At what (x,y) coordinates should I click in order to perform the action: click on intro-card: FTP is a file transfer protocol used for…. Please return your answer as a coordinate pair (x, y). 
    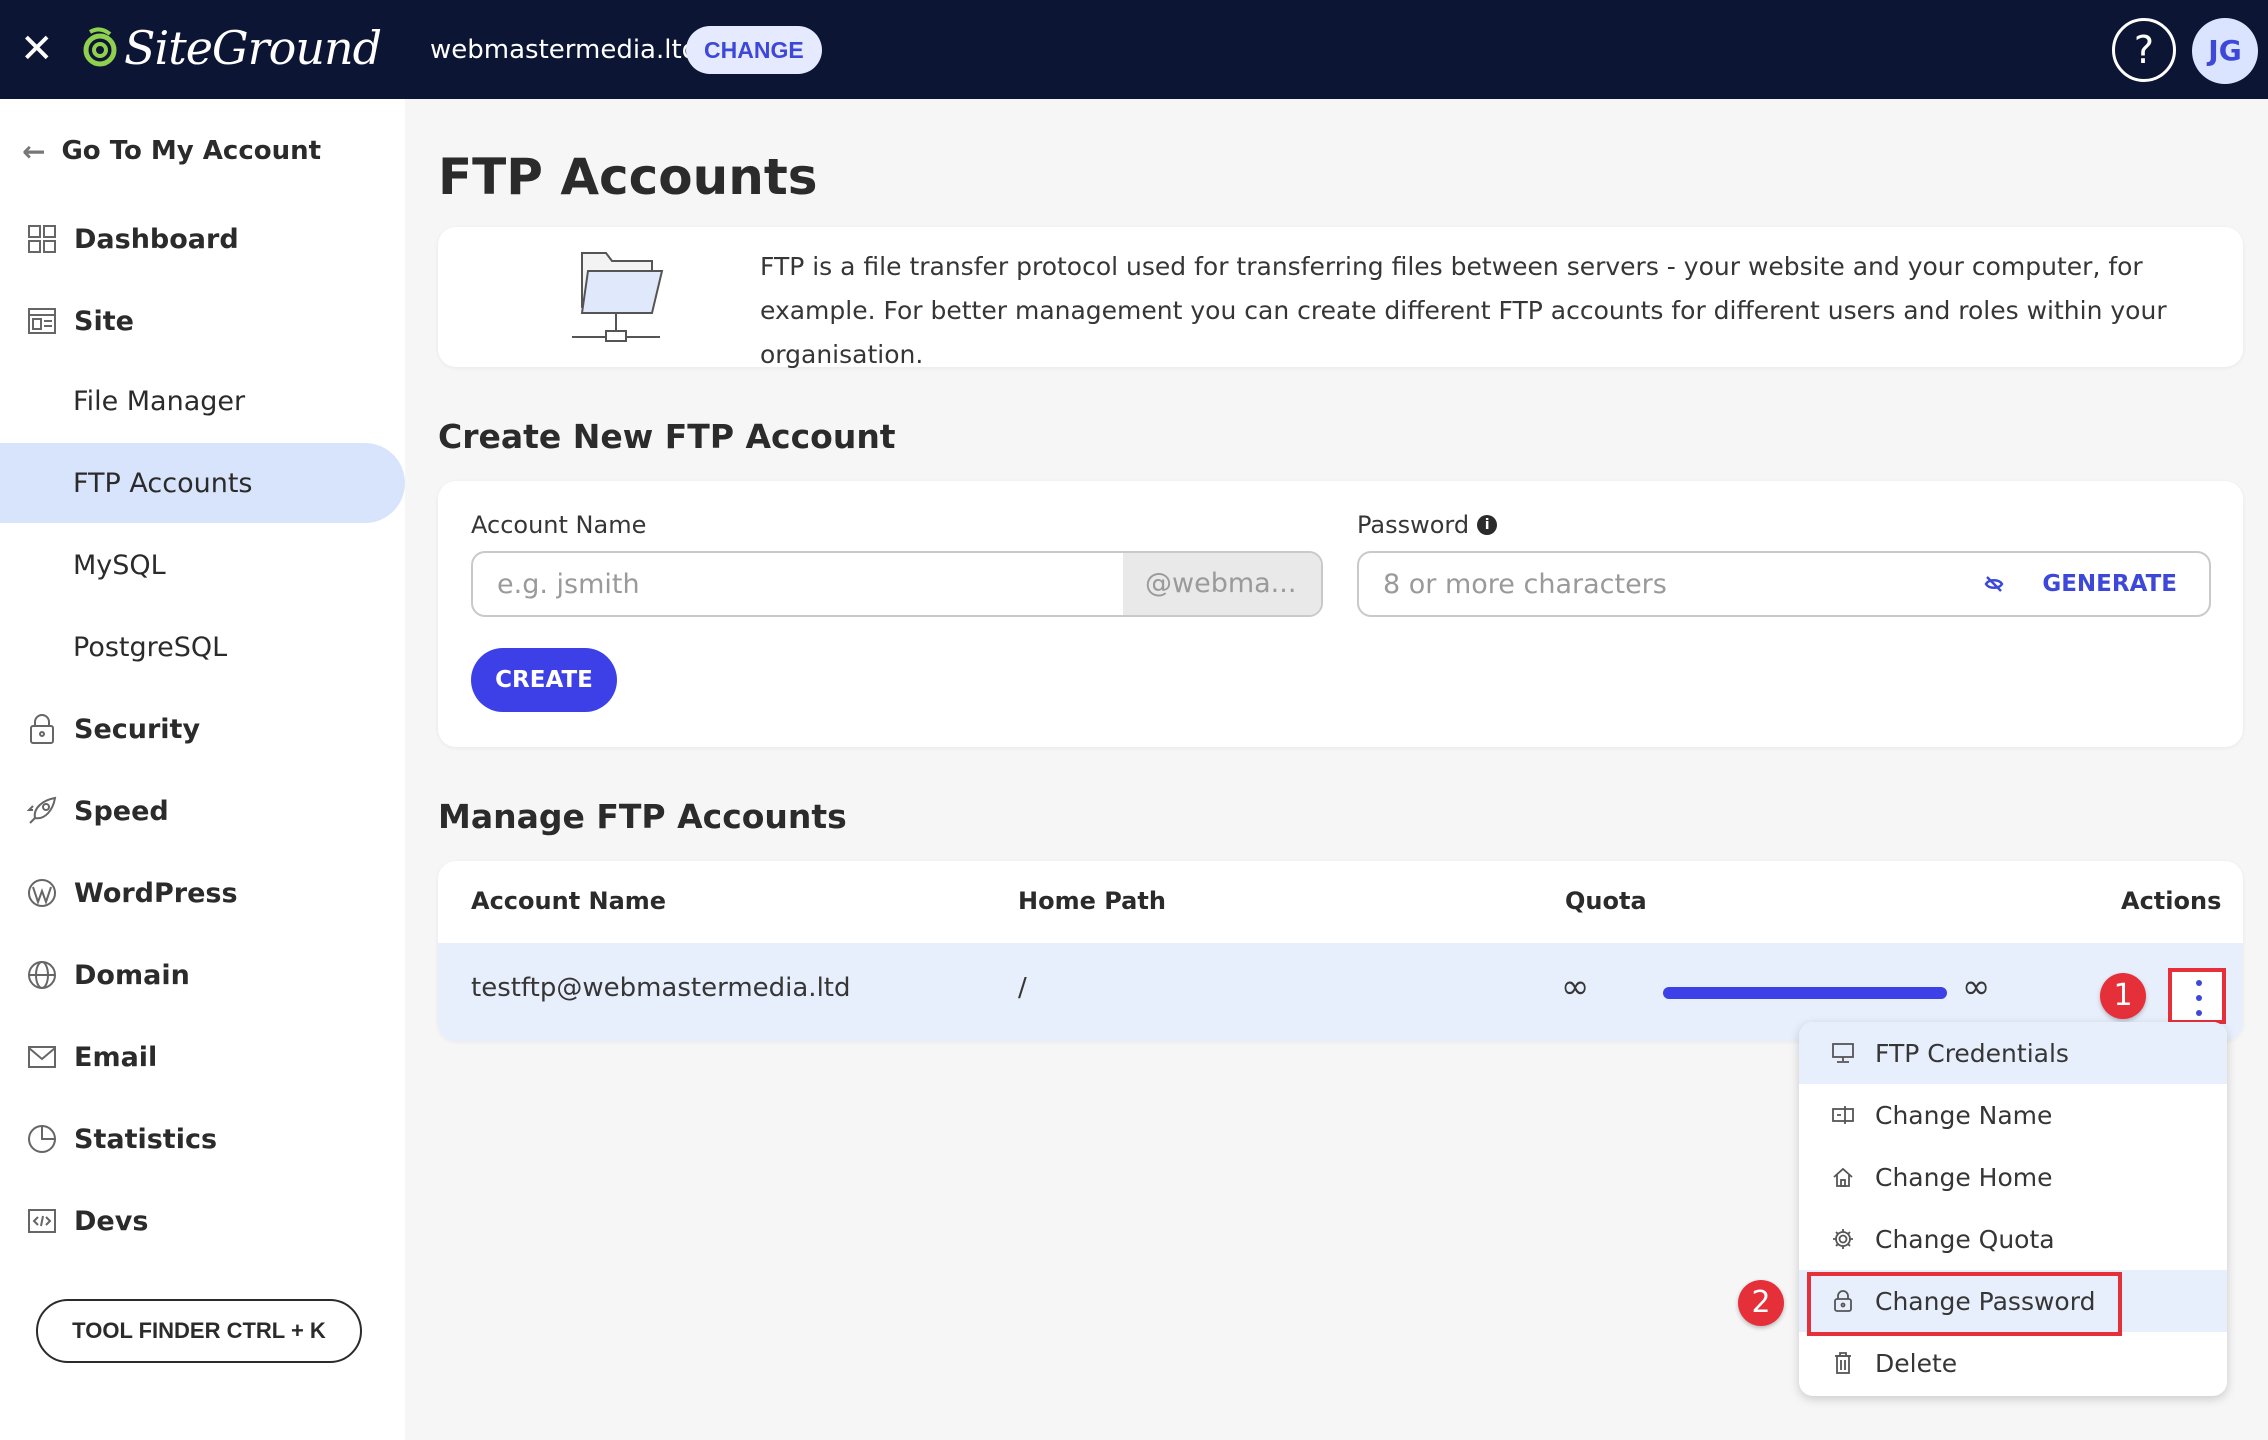
    Looking at the image, I should click on (1340, 298).